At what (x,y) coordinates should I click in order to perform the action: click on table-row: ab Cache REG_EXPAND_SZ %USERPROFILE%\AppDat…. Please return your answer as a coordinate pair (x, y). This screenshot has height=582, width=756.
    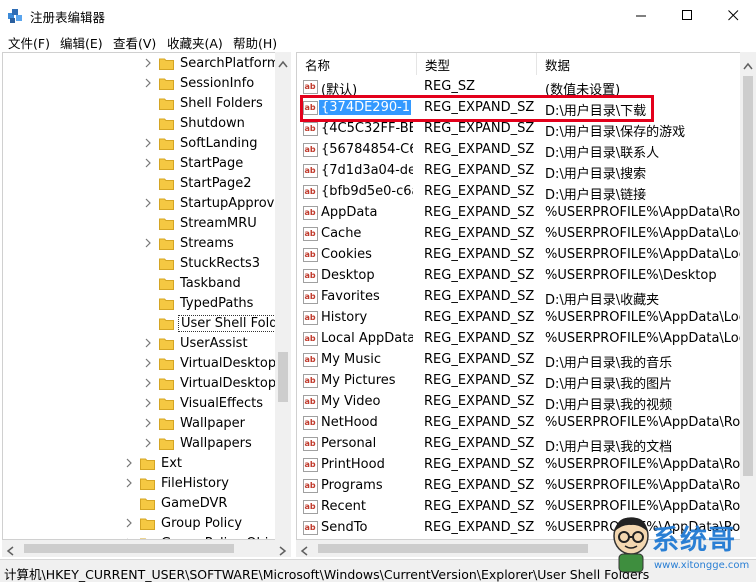
    Looking at the image, I should click on (526, 234).